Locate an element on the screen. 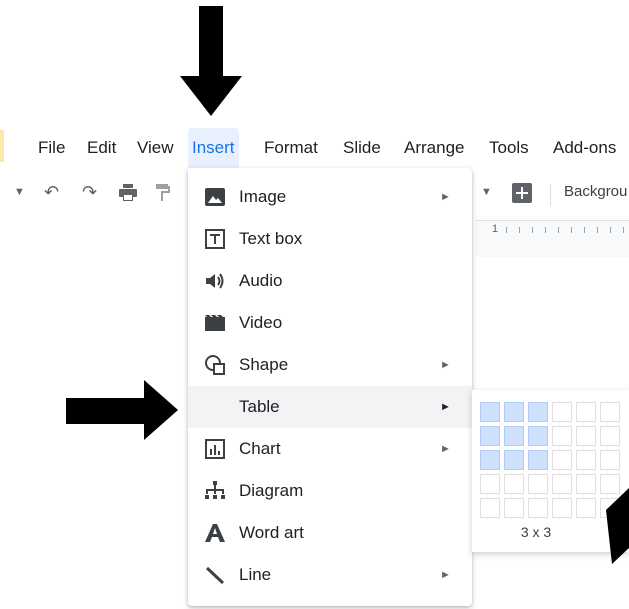 This screenshot has height=609, width=629. insert-menu-label: Image is located at coordinates (263, 196).